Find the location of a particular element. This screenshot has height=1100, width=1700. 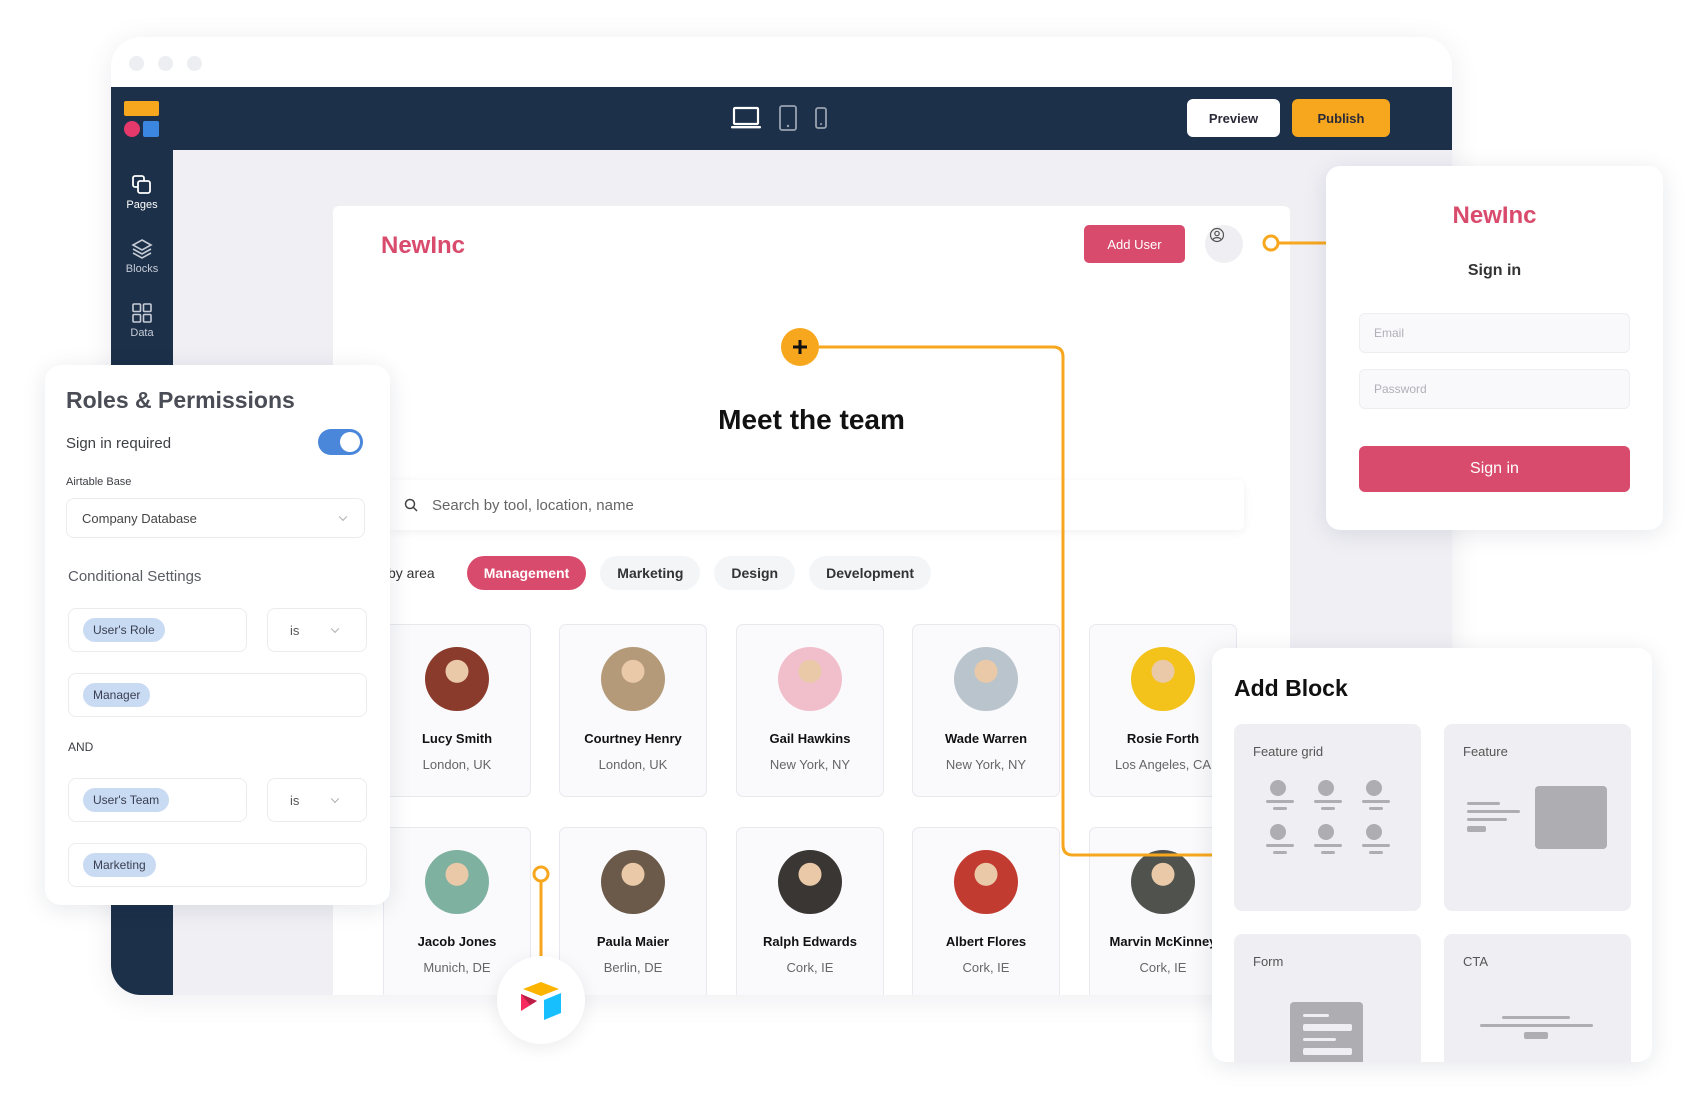

condition-field-select: User's Team is located at coordinates (157, 800).